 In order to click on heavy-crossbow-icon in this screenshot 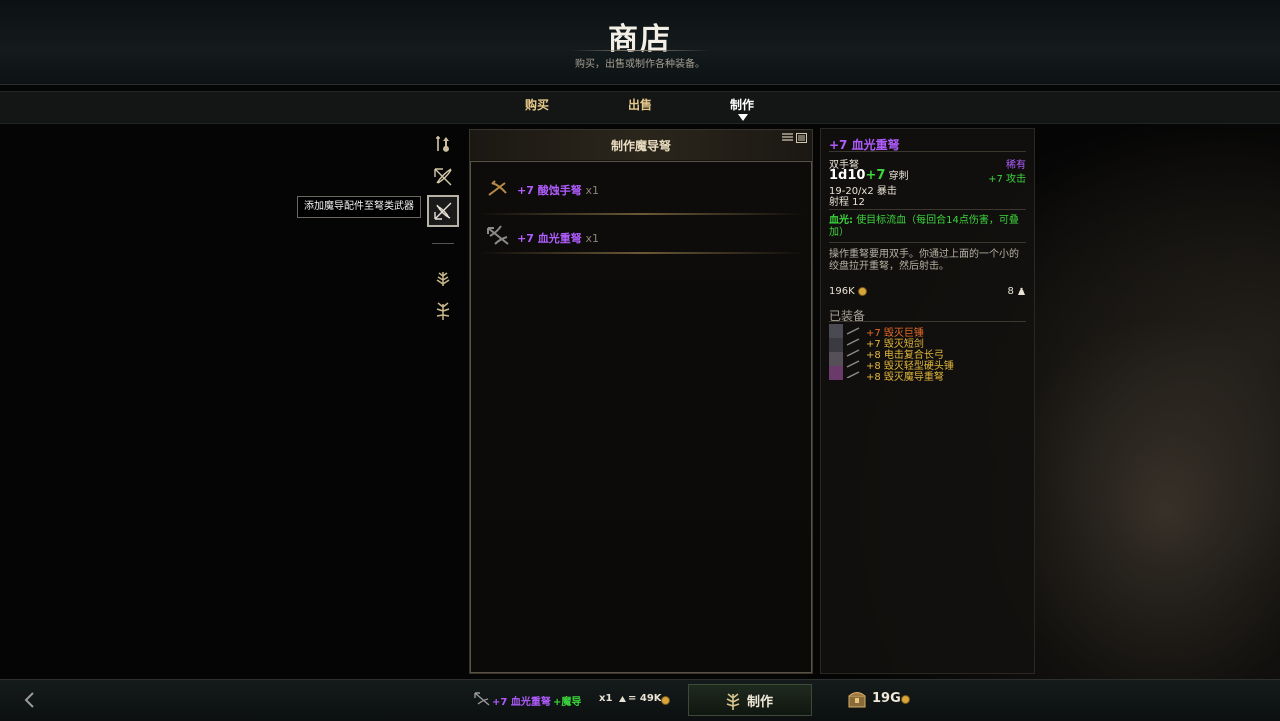, I will do `click(498, 235)`.